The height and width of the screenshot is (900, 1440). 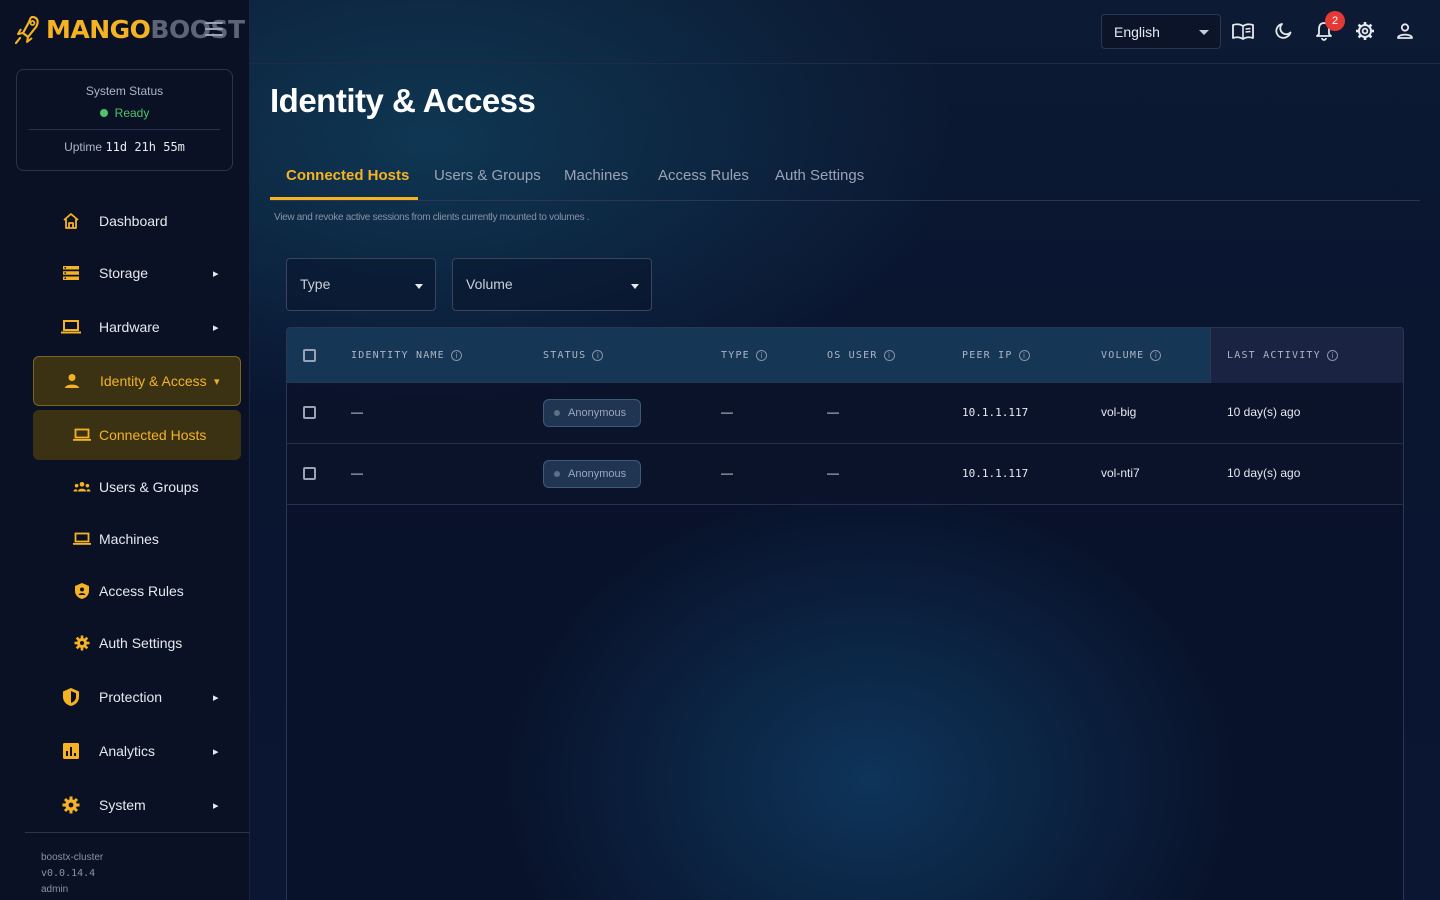 What do you see at coordinates (861, 355) in the screenshot?
I see `column-header-os-user: OS USER i` at bounding box center [861, 355].